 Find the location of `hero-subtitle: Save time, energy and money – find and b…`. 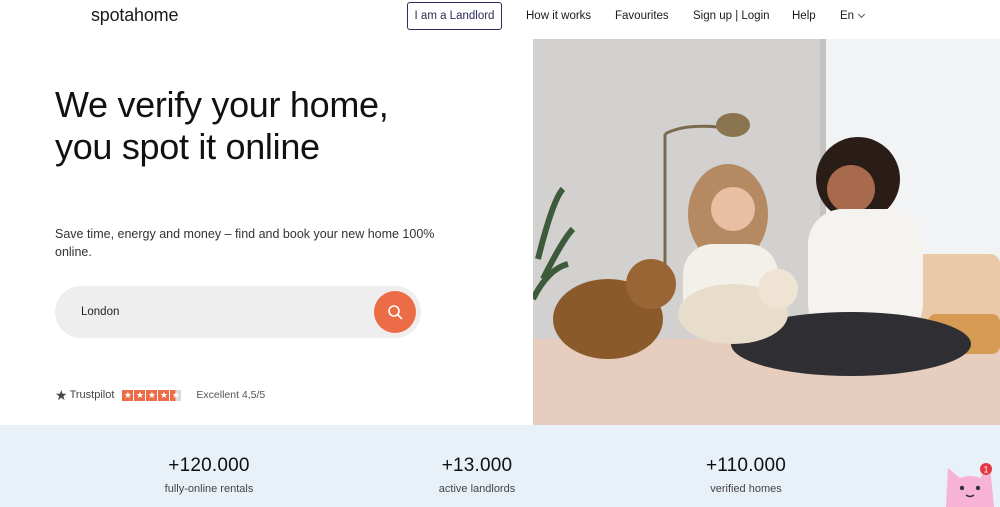

hero-subtitle: Save time, energy and money – find and b… is located at coordinates (245, 243).